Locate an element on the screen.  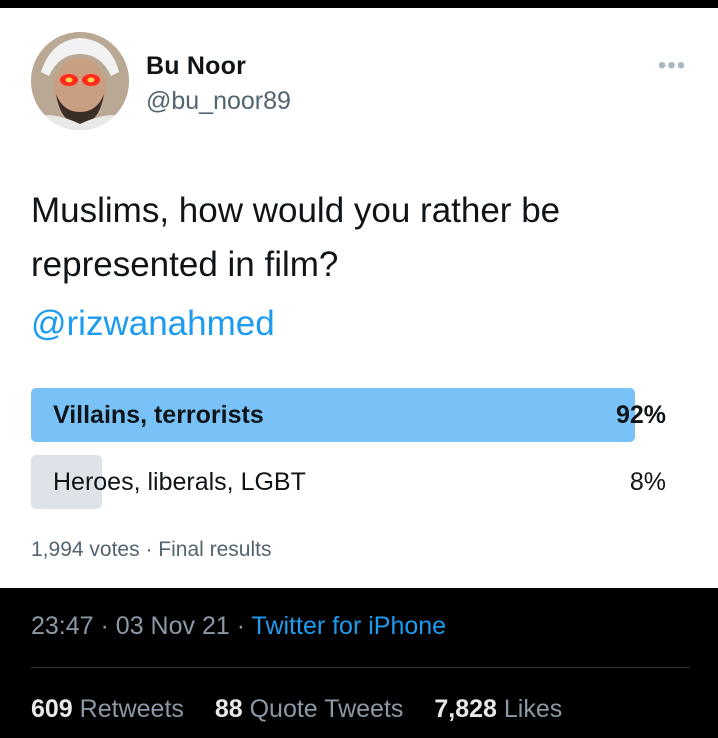
likes-count: 7,828 is located at coordinates (465, 709).